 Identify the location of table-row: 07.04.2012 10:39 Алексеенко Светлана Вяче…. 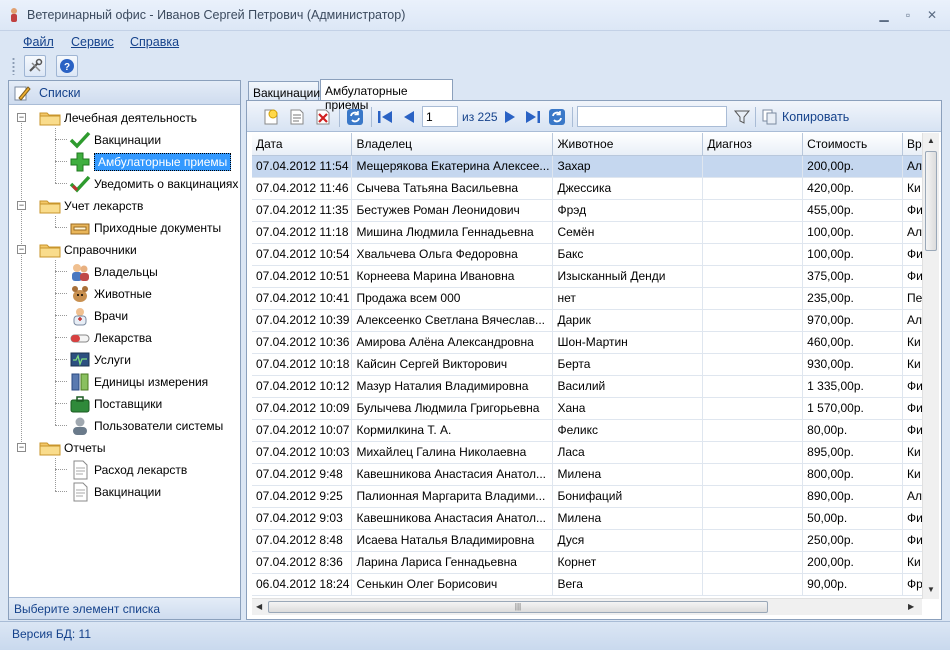
(595, 320).